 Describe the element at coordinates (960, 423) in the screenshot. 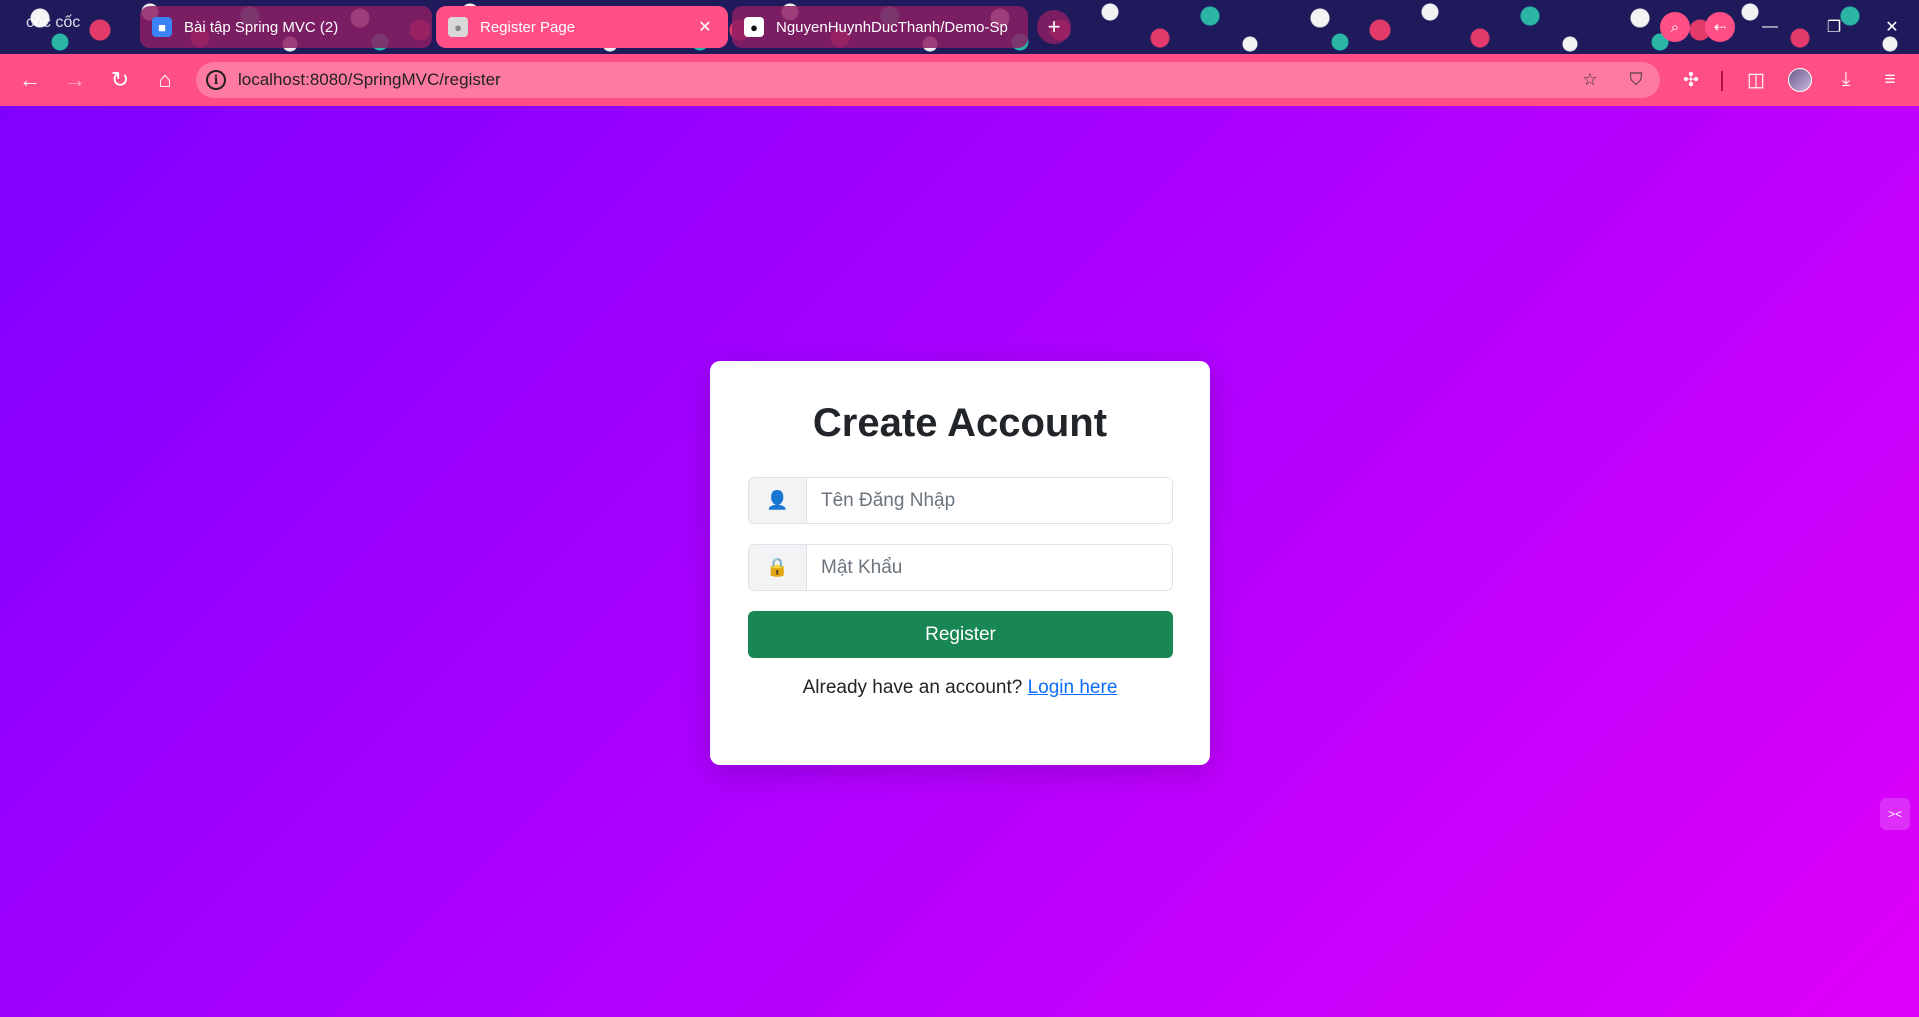

I see `page-title: Create Account` at that location.